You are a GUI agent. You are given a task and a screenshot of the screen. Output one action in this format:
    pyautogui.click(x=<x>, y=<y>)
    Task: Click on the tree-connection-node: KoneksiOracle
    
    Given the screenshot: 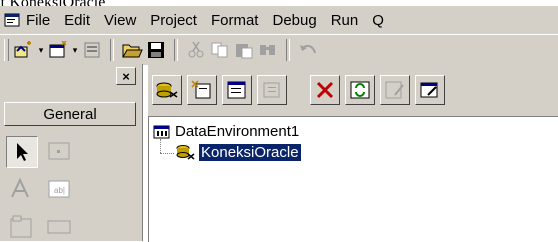 What is the action you would take?
    pyautogui.click(x=238, y=152)
    